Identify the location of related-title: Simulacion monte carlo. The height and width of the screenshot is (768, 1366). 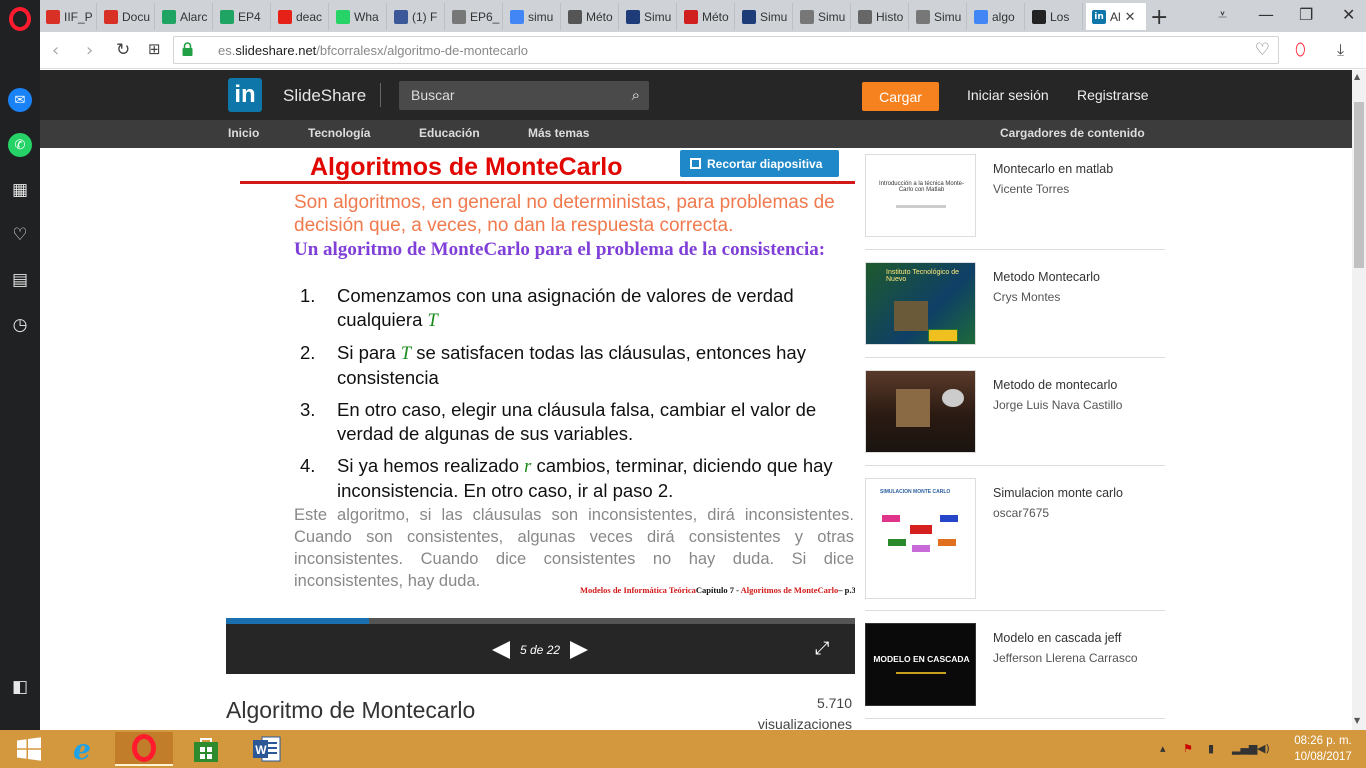
(1058, 493).